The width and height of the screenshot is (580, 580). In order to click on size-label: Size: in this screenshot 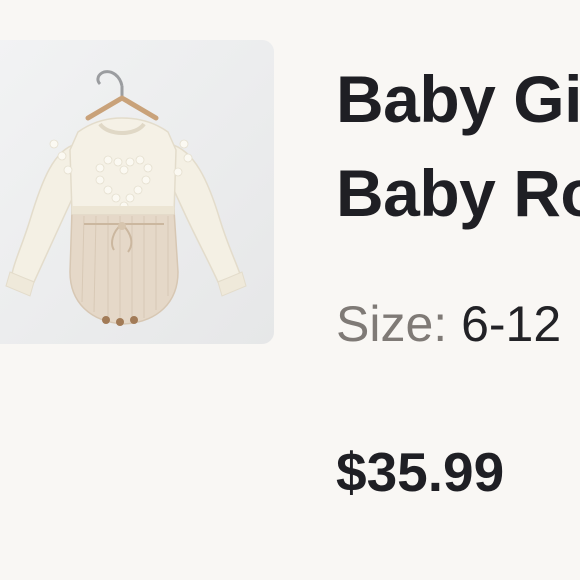, I will do `click(392, 324)`.